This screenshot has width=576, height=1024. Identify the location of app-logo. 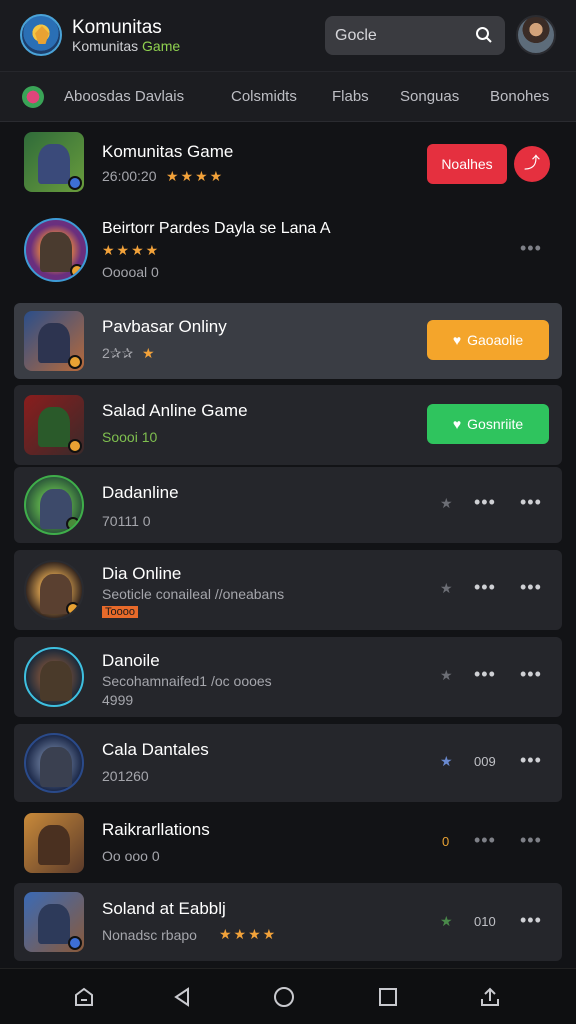
(41, 35).